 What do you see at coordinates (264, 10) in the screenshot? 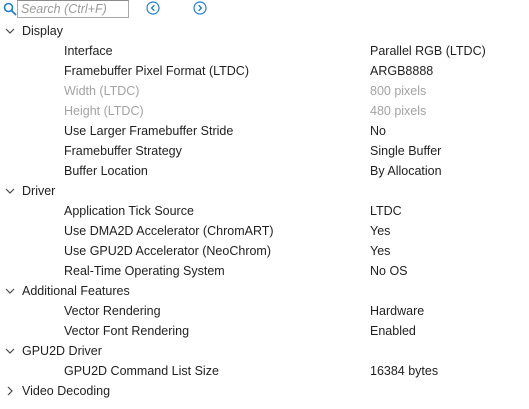
I see `toolbar` at bounding box center [264, 10].